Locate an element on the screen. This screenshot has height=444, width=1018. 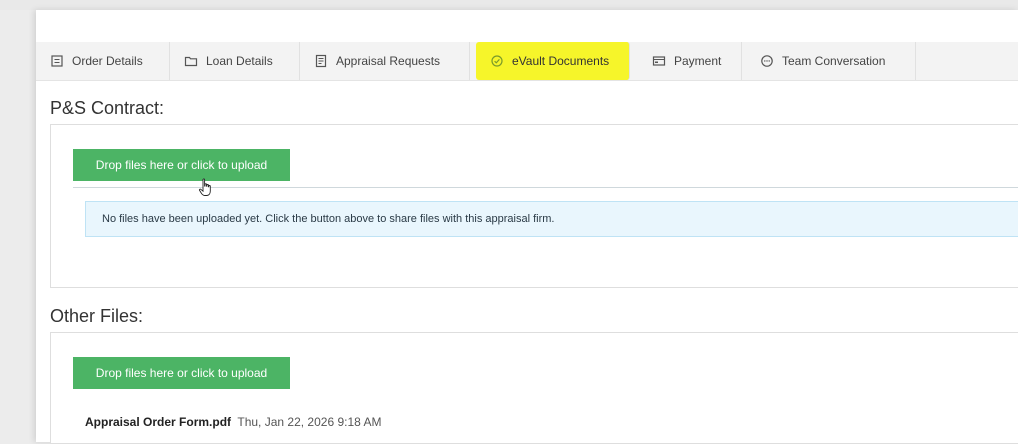
tab-label: Payment is located at coordinates (698, 61).